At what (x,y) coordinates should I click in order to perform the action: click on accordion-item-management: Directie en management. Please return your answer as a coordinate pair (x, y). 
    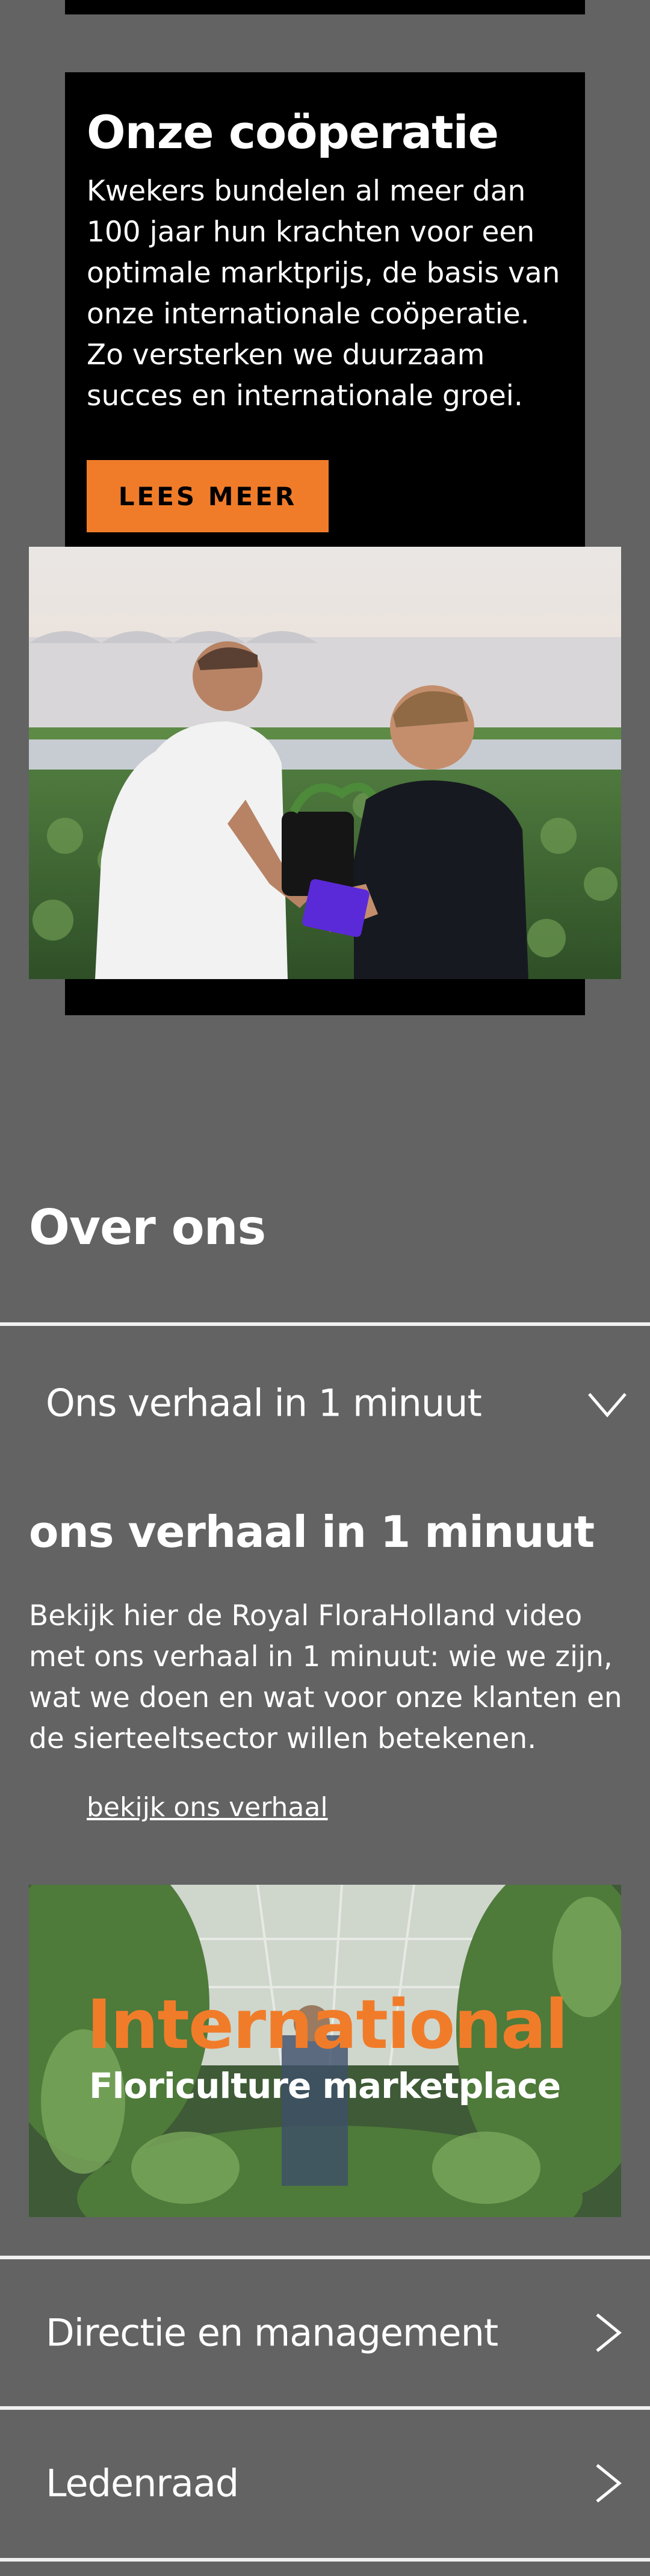
    Looking at the image, I should click on (325, 2332).